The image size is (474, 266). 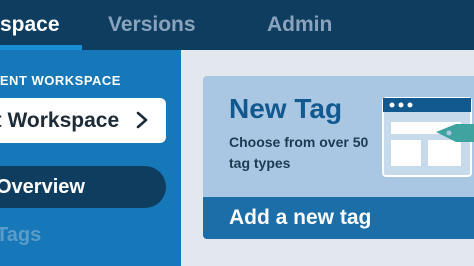 I want to click on workspace-selector: ult Workspace, so click(x=83, y=120).